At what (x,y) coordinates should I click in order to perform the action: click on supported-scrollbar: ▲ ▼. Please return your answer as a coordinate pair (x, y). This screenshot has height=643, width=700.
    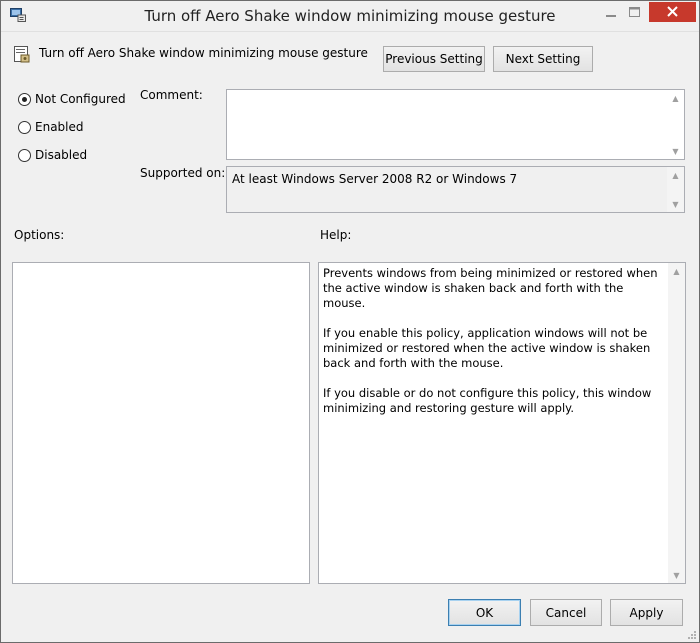
    Looking at the image, I should click on (675, 189).